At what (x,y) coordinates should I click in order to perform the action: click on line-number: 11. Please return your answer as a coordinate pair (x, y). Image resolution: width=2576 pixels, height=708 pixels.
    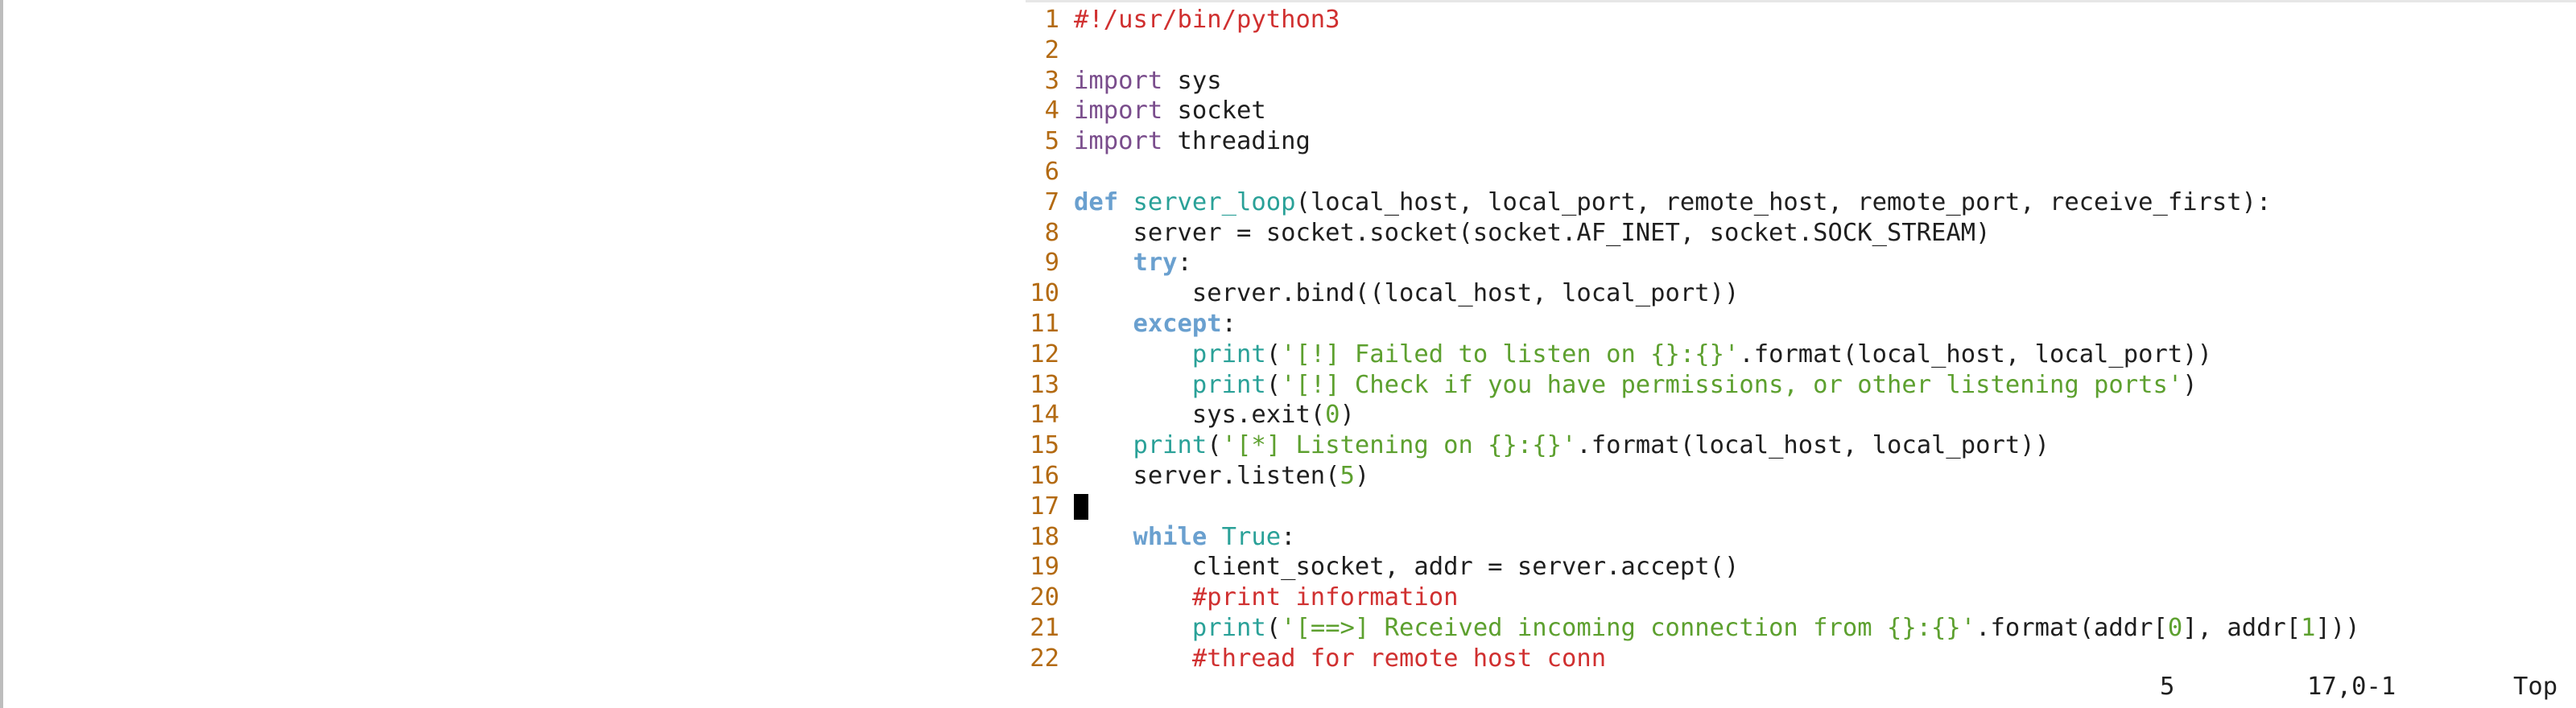
    Looking at the image, I should click on (1044, 324).